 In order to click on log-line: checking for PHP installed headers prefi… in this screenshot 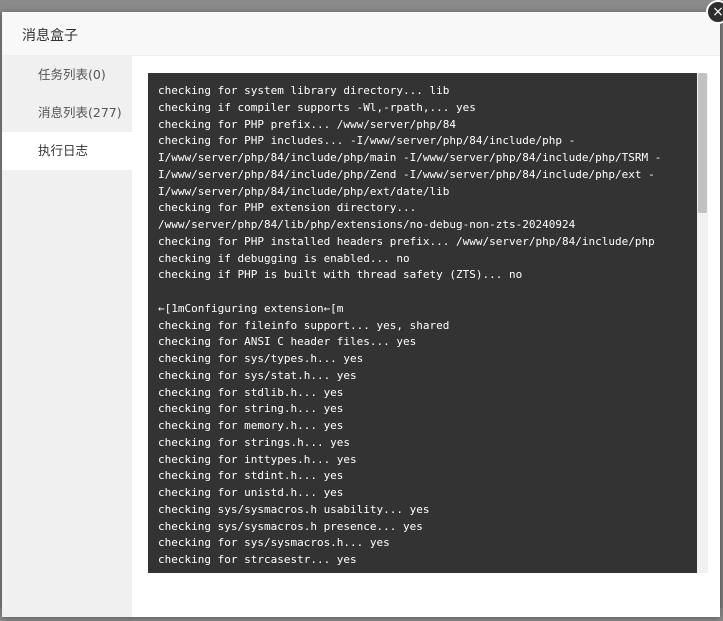, I will do `click(406, 241)`.